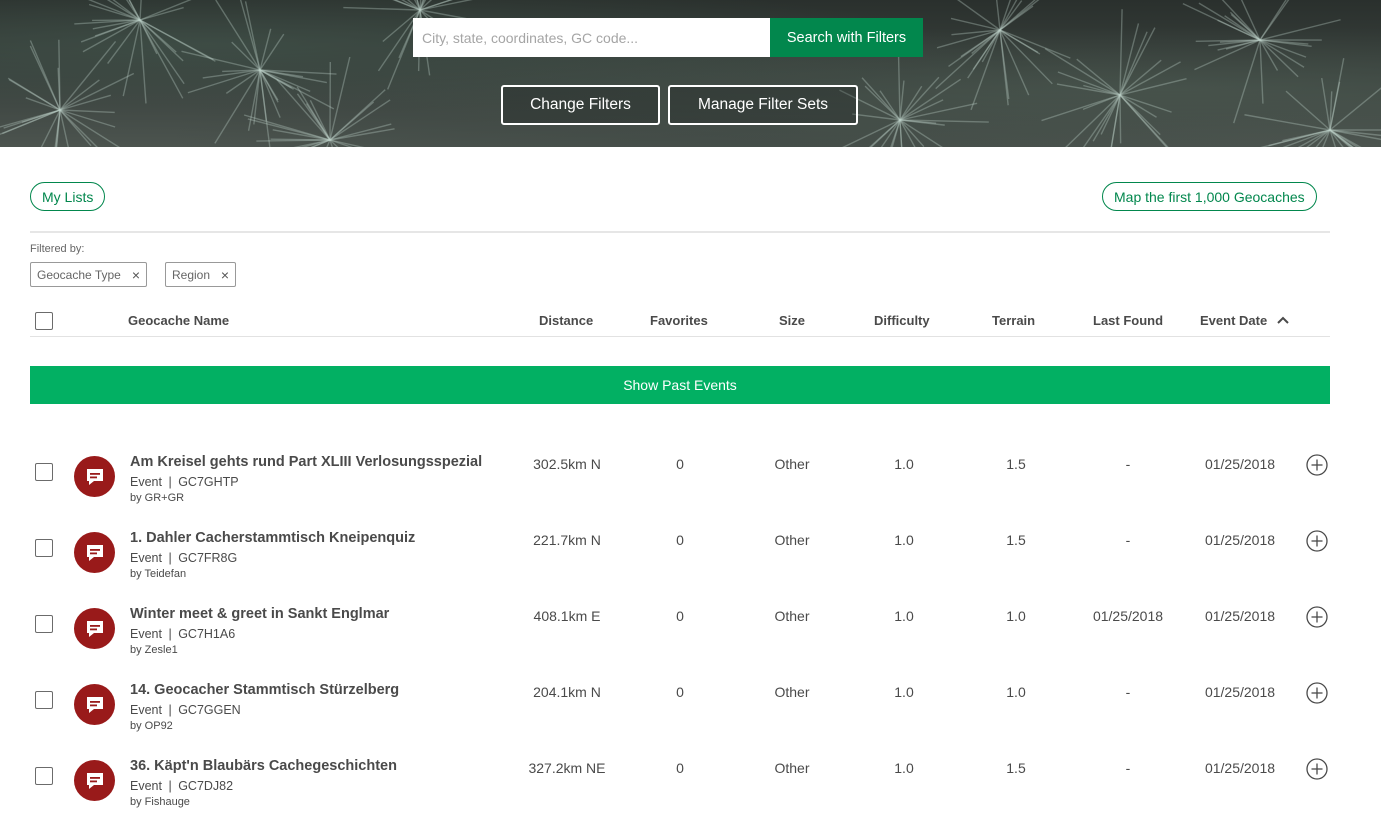 This screenshot has width=1381, height=820. Describe the element at coordinates (272, 538) in the screenshot. I see `geocache-name-link: 1. Dahler Cacherstammtisch Kneipenquiz` at that location.